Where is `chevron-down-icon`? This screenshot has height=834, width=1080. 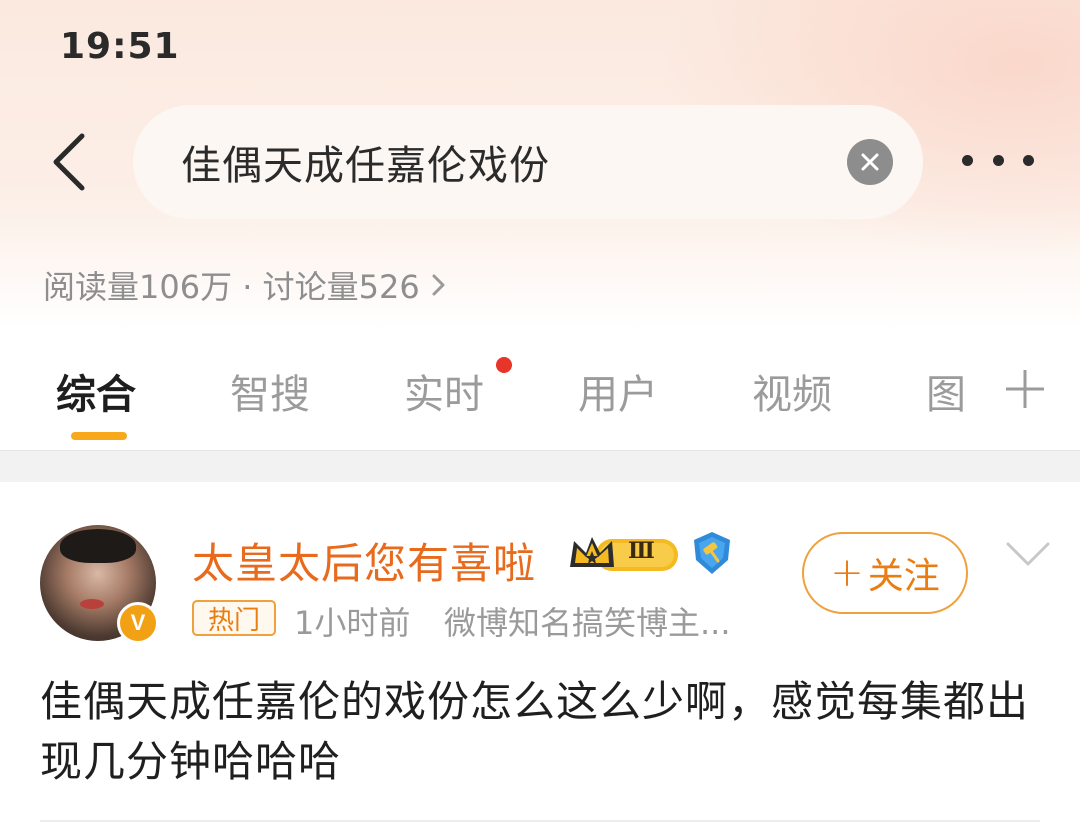 chevron-down-icon is located at coordinates (1028, 554).